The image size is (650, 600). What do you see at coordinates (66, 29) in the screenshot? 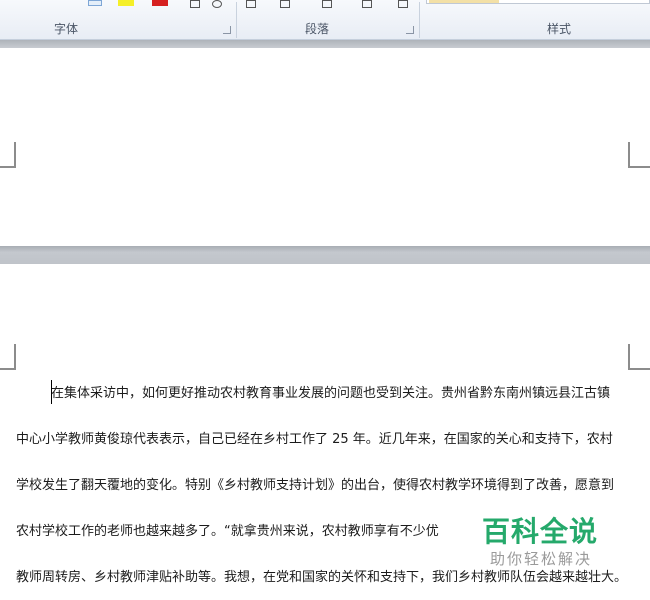
I see `font-group-label: 字体` at bounding box center [66, 29].